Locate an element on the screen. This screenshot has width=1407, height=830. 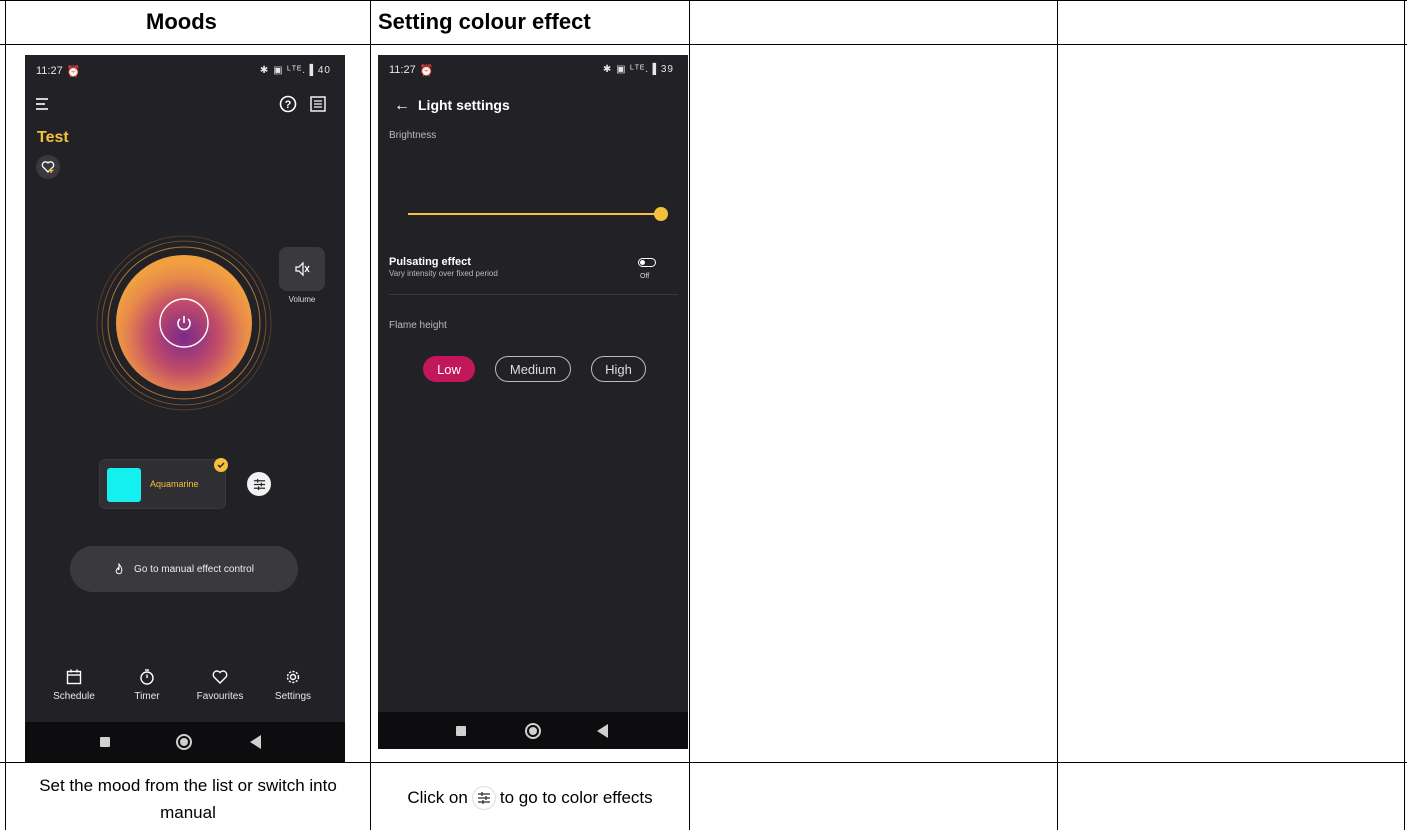
colour-card: Aquamarine is located at coordinates (162, 484).